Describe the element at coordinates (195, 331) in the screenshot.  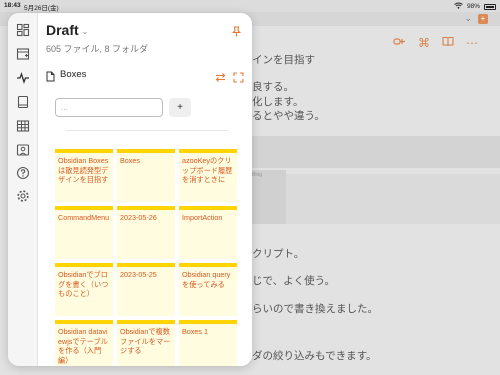
I see `box-card-title: Boxes 1` at that location.